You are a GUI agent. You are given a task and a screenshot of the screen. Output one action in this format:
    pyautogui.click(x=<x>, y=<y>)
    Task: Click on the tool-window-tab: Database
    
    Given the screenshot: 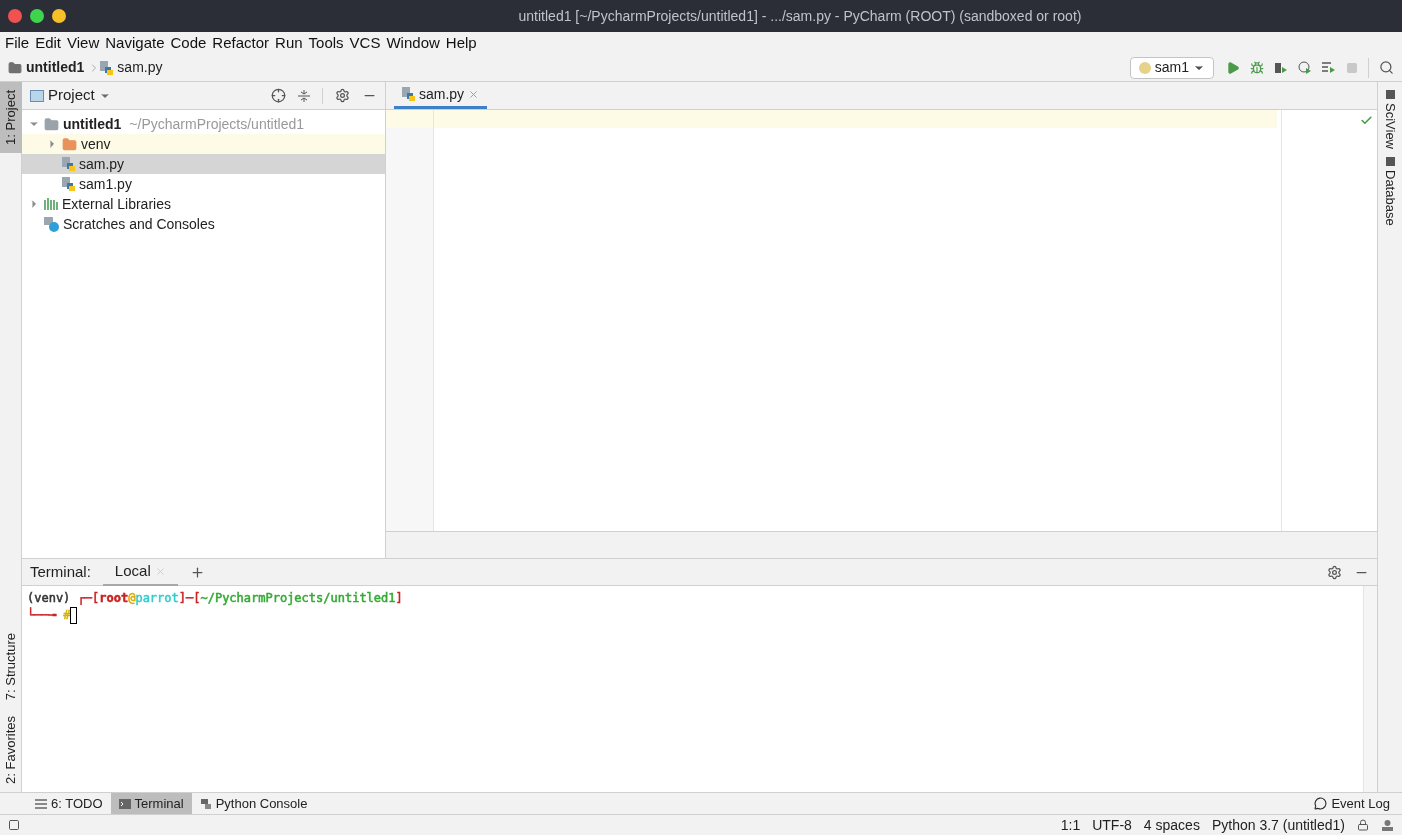 What is the action you would take?
    pyautogui.click(x=1390, y=191)
    